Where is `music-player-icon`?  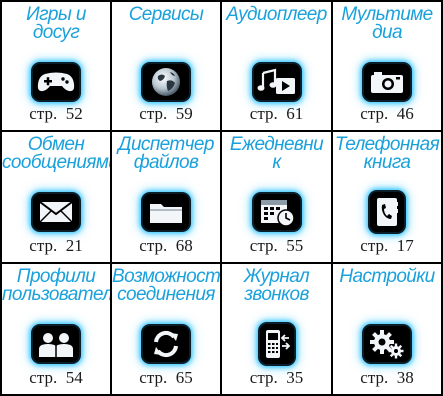
music-player-icon is located at coordinates (276, 82).